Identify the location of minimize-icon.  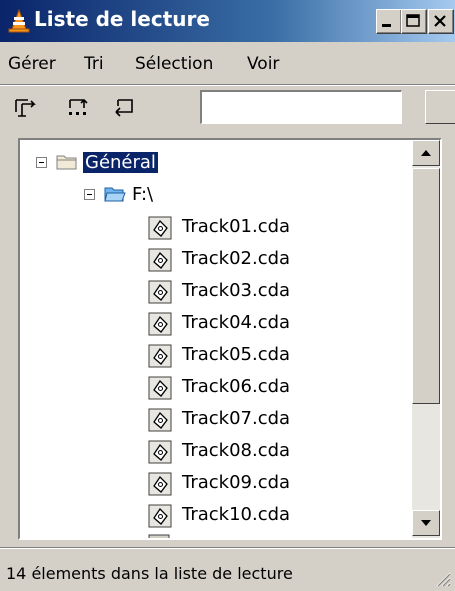
(386, 25).